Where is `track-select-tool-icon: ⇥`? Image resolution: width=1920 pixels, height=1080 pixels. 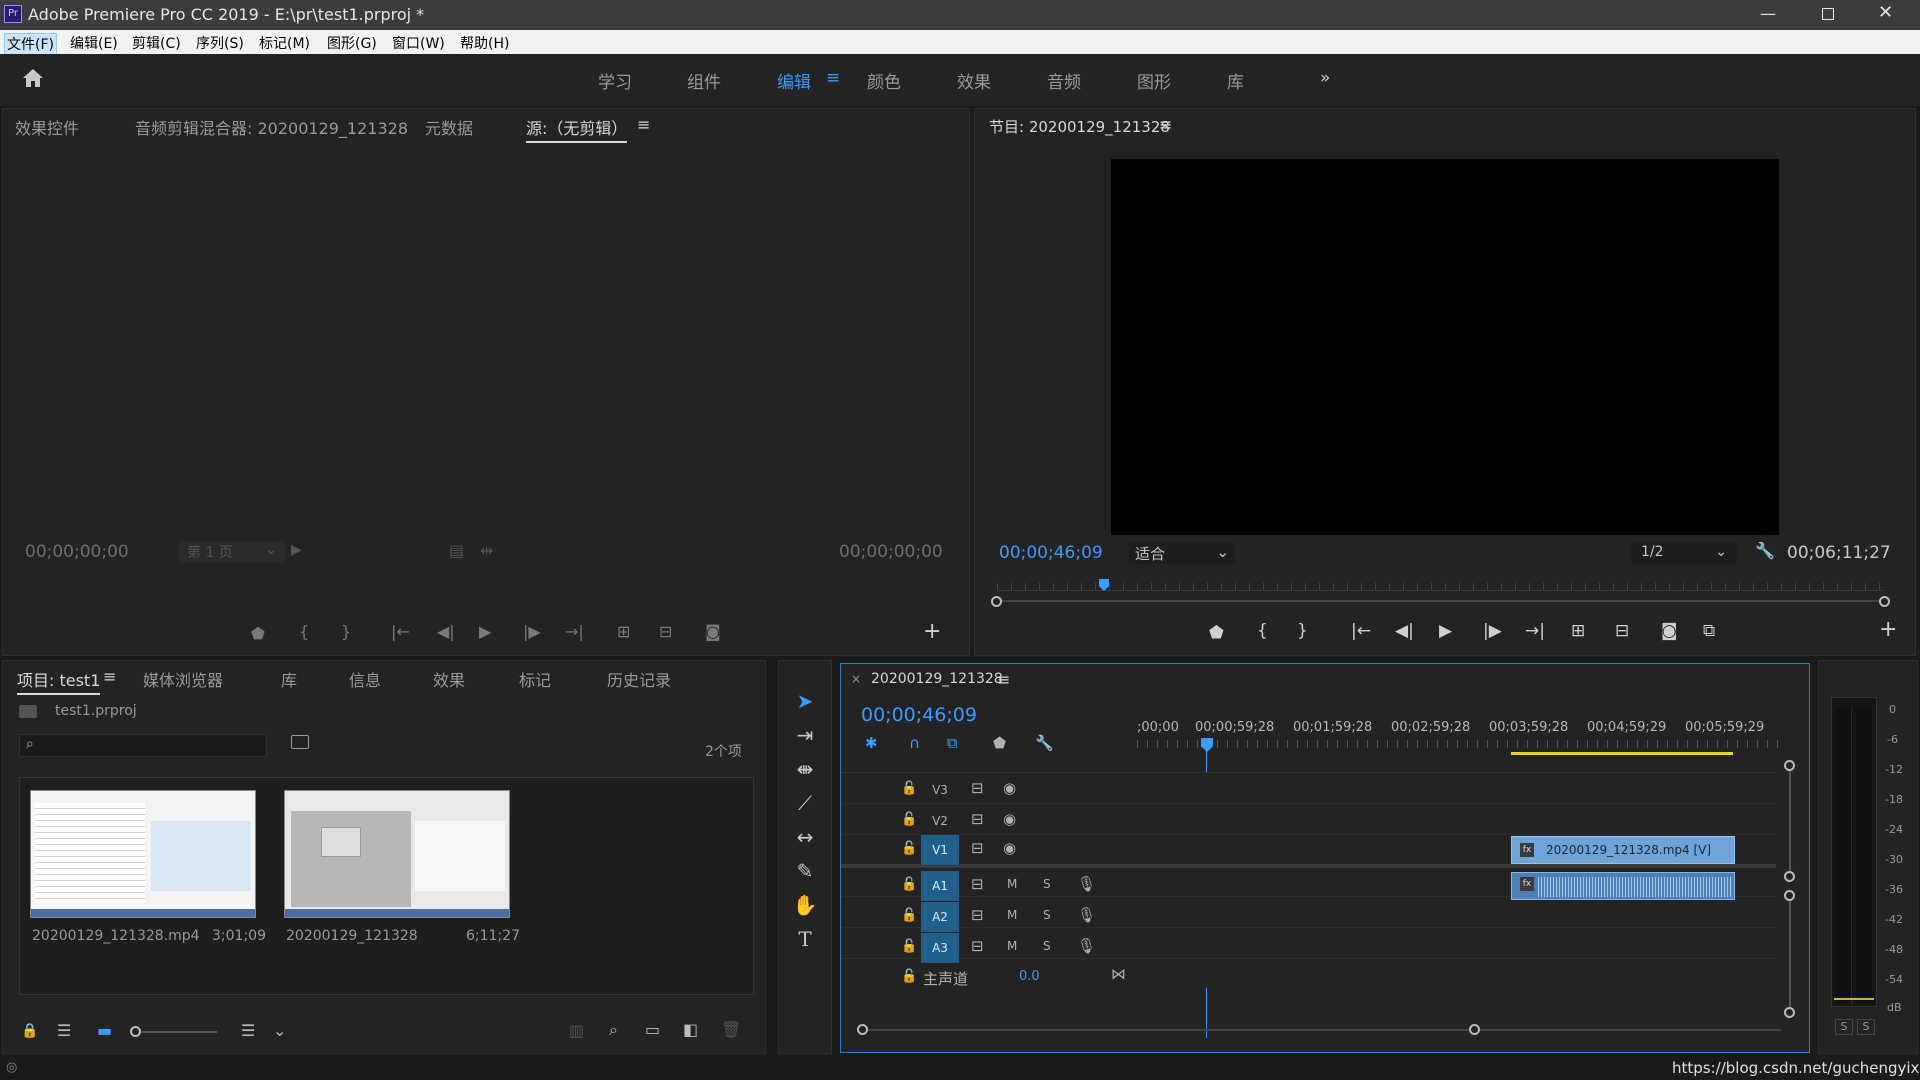
track-select-tool-icon: ⇥ is located at coordinates (805, 735).